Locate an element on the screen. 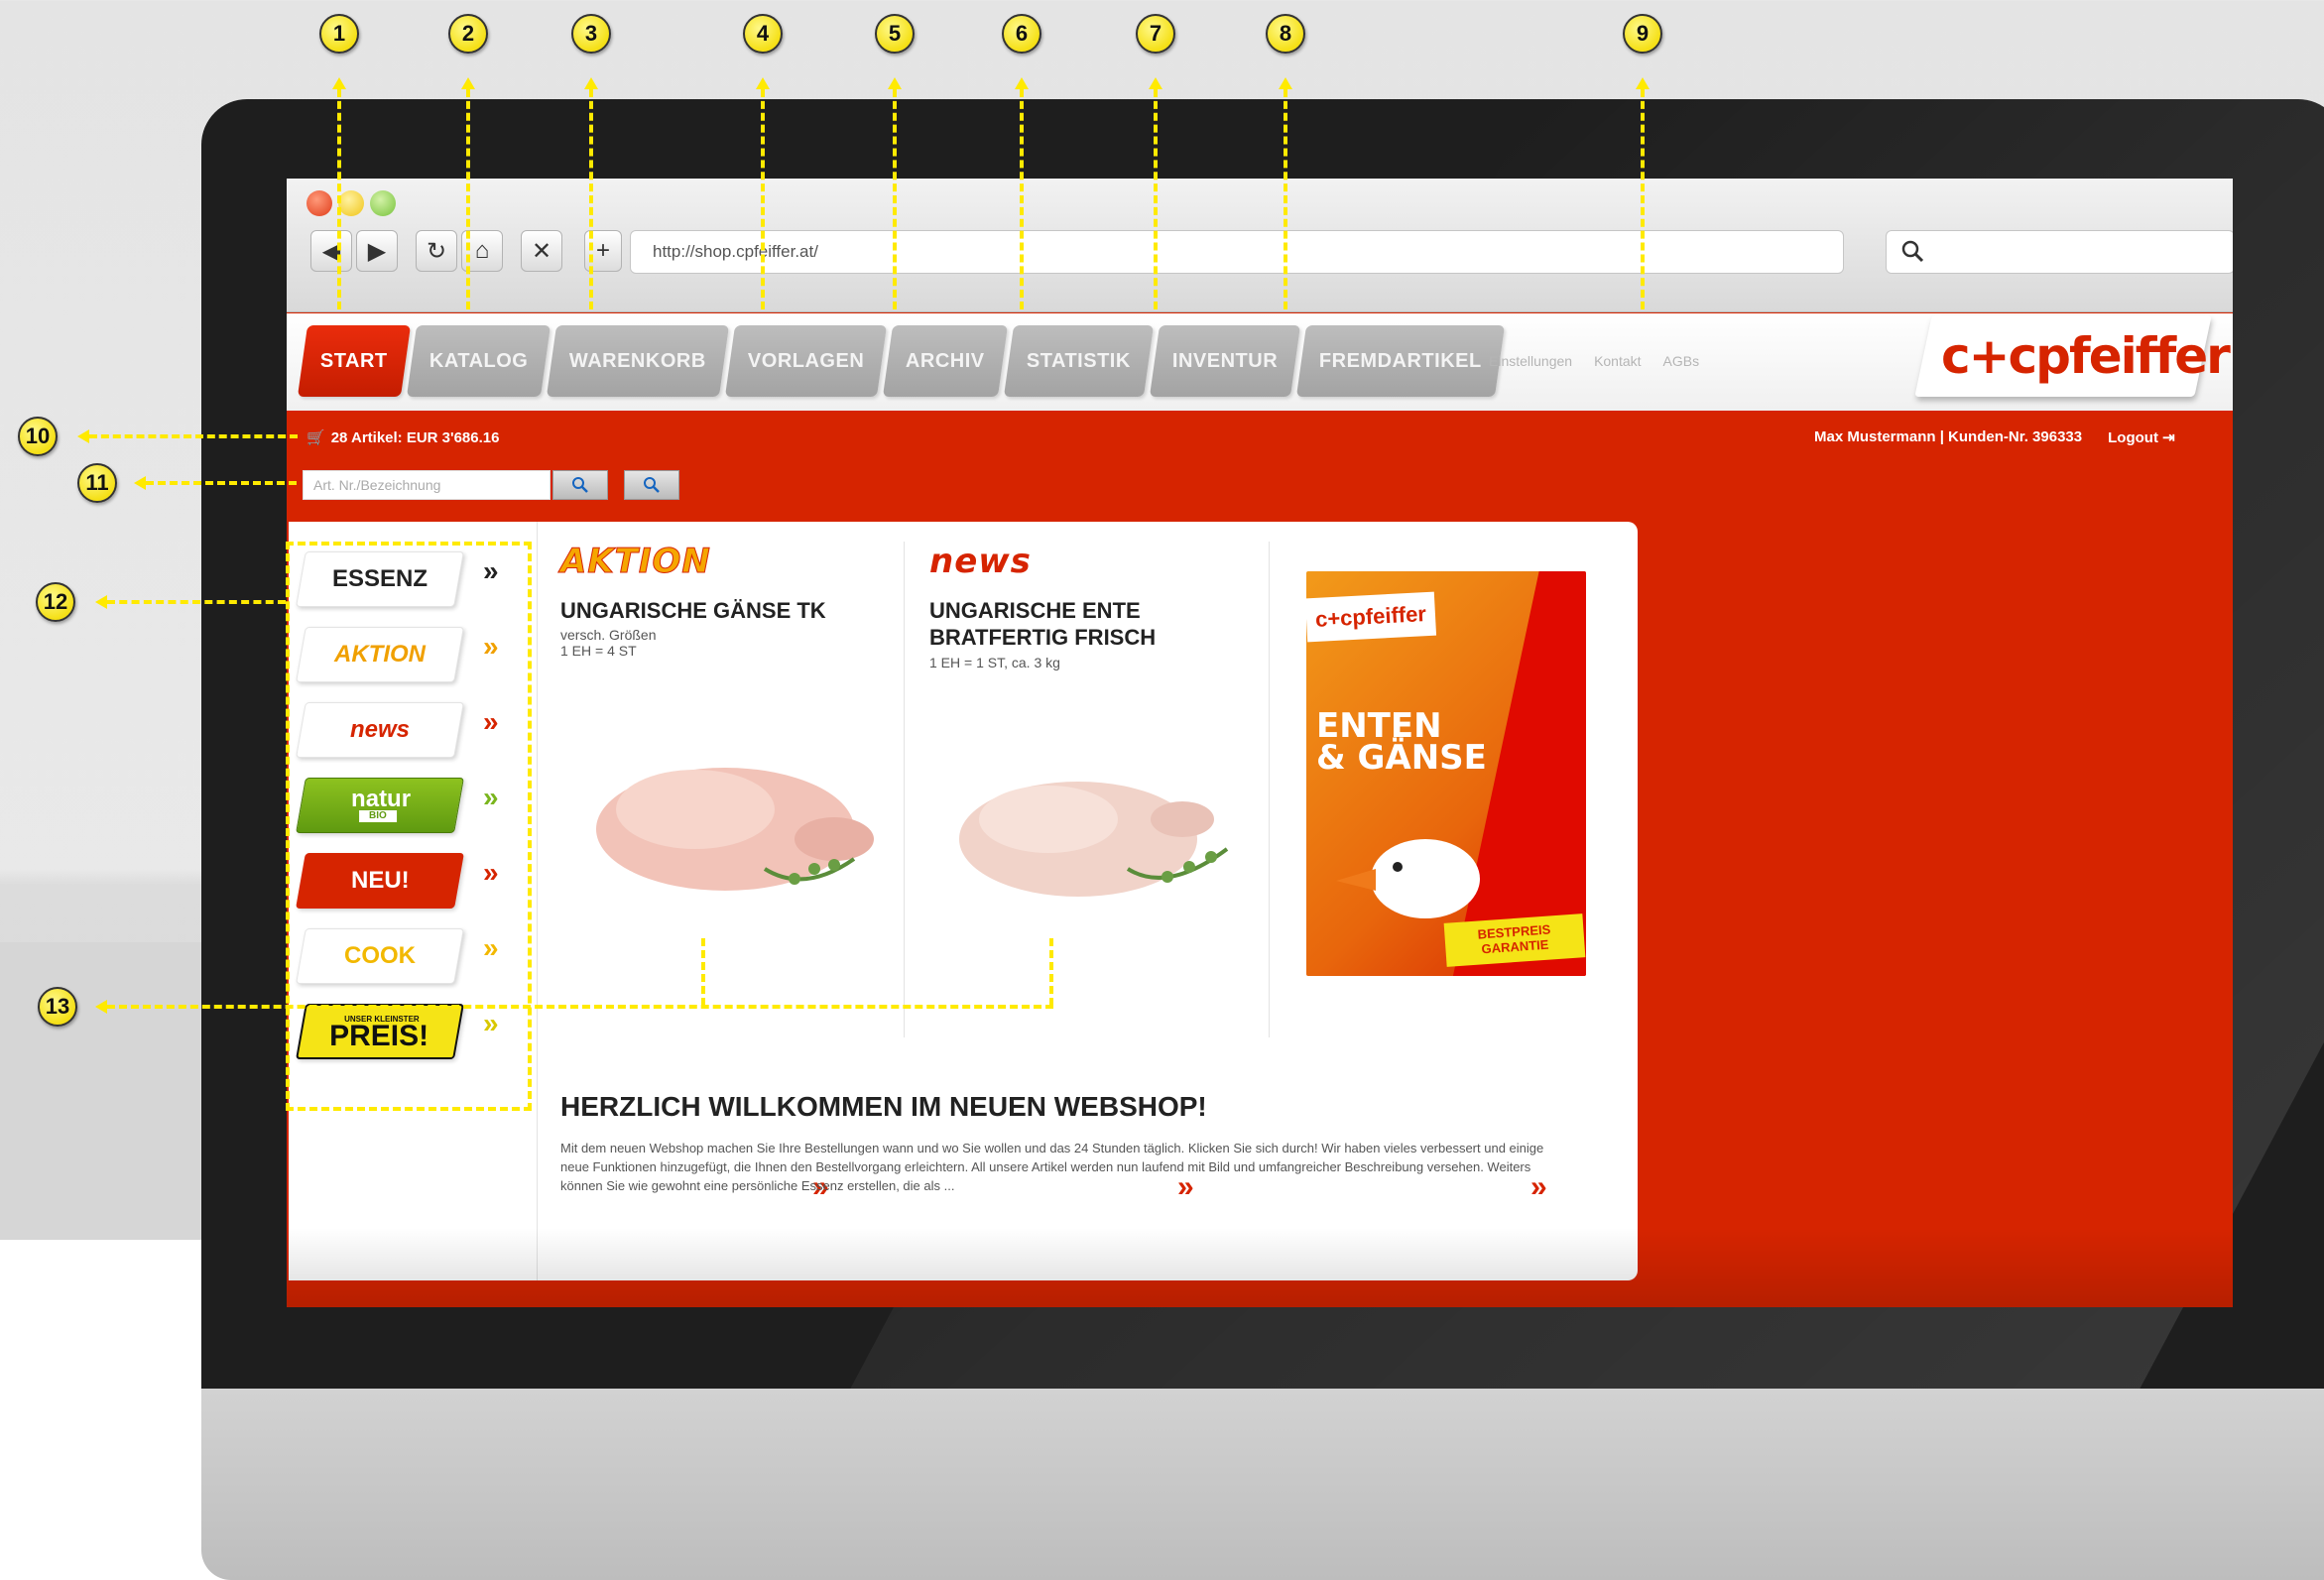  logout-label: Logout is located at coordinates (2133, 438).